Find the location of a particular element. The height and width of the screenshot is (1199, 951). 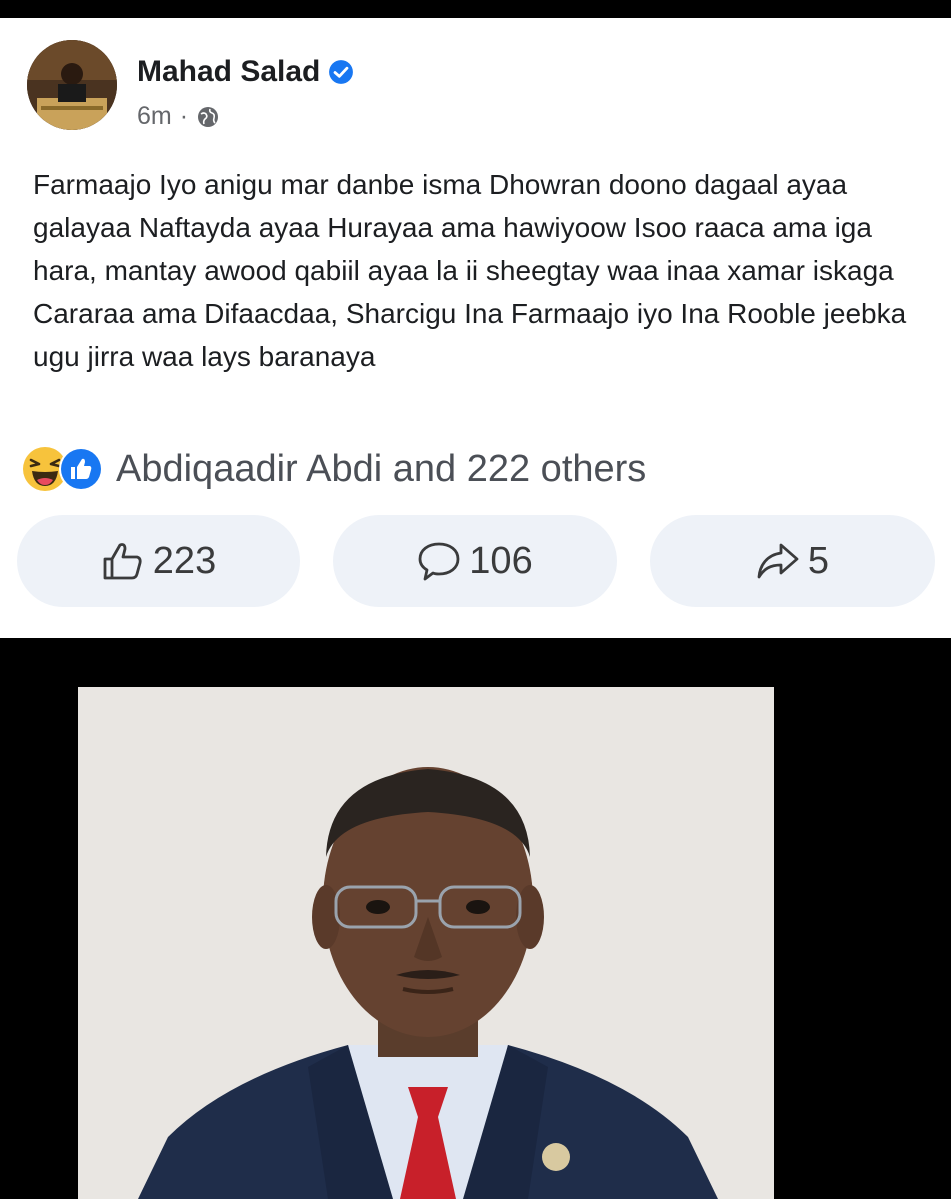

author-name-row: Mahad Salad is located at coordinates (245, 72).